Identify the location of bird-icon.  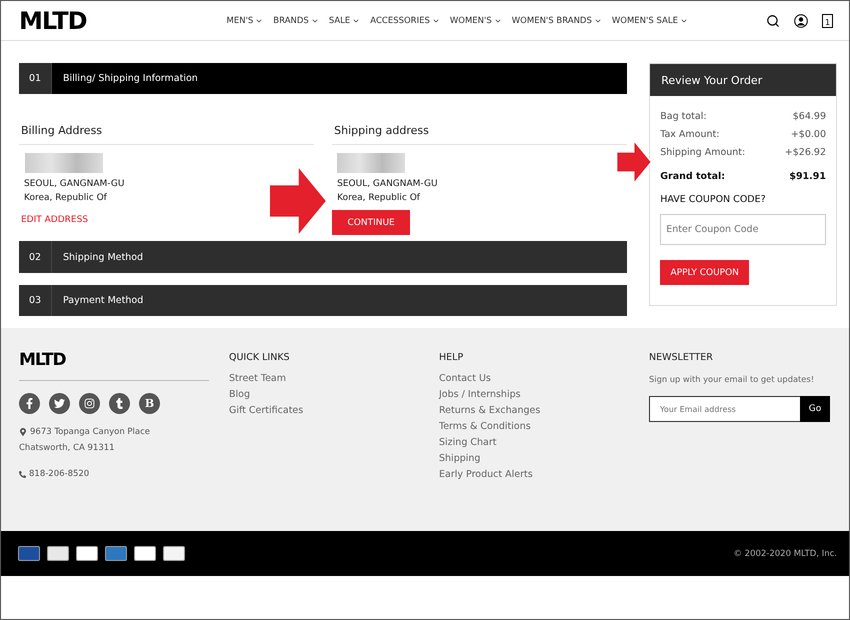
(59, 403).